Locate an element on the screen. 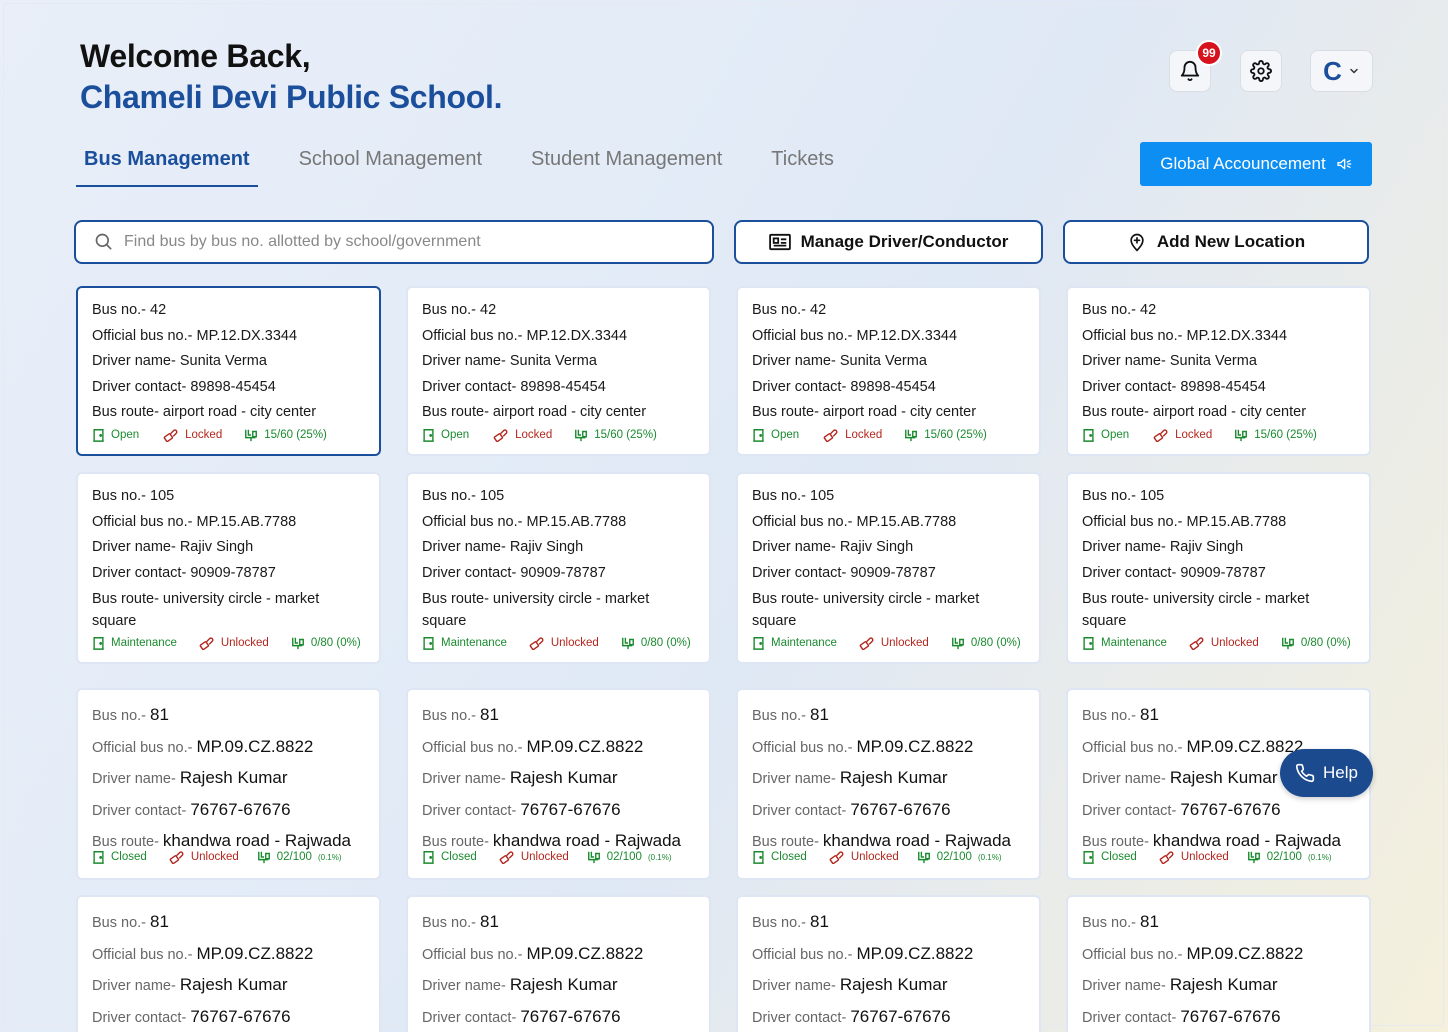 The width and height of the screenshot is (1448, 1032). tab-bus-management: Bus Management is located at coordinates (167, 167).